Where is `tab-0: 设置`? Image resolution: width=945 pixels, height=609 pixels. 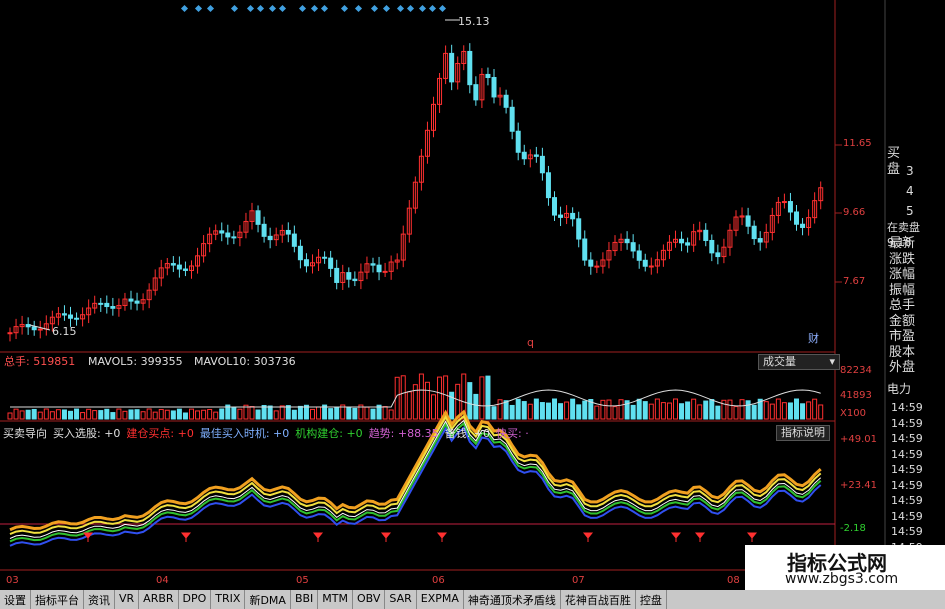 tab-0: 设置 is located at coordinates (15, 599).